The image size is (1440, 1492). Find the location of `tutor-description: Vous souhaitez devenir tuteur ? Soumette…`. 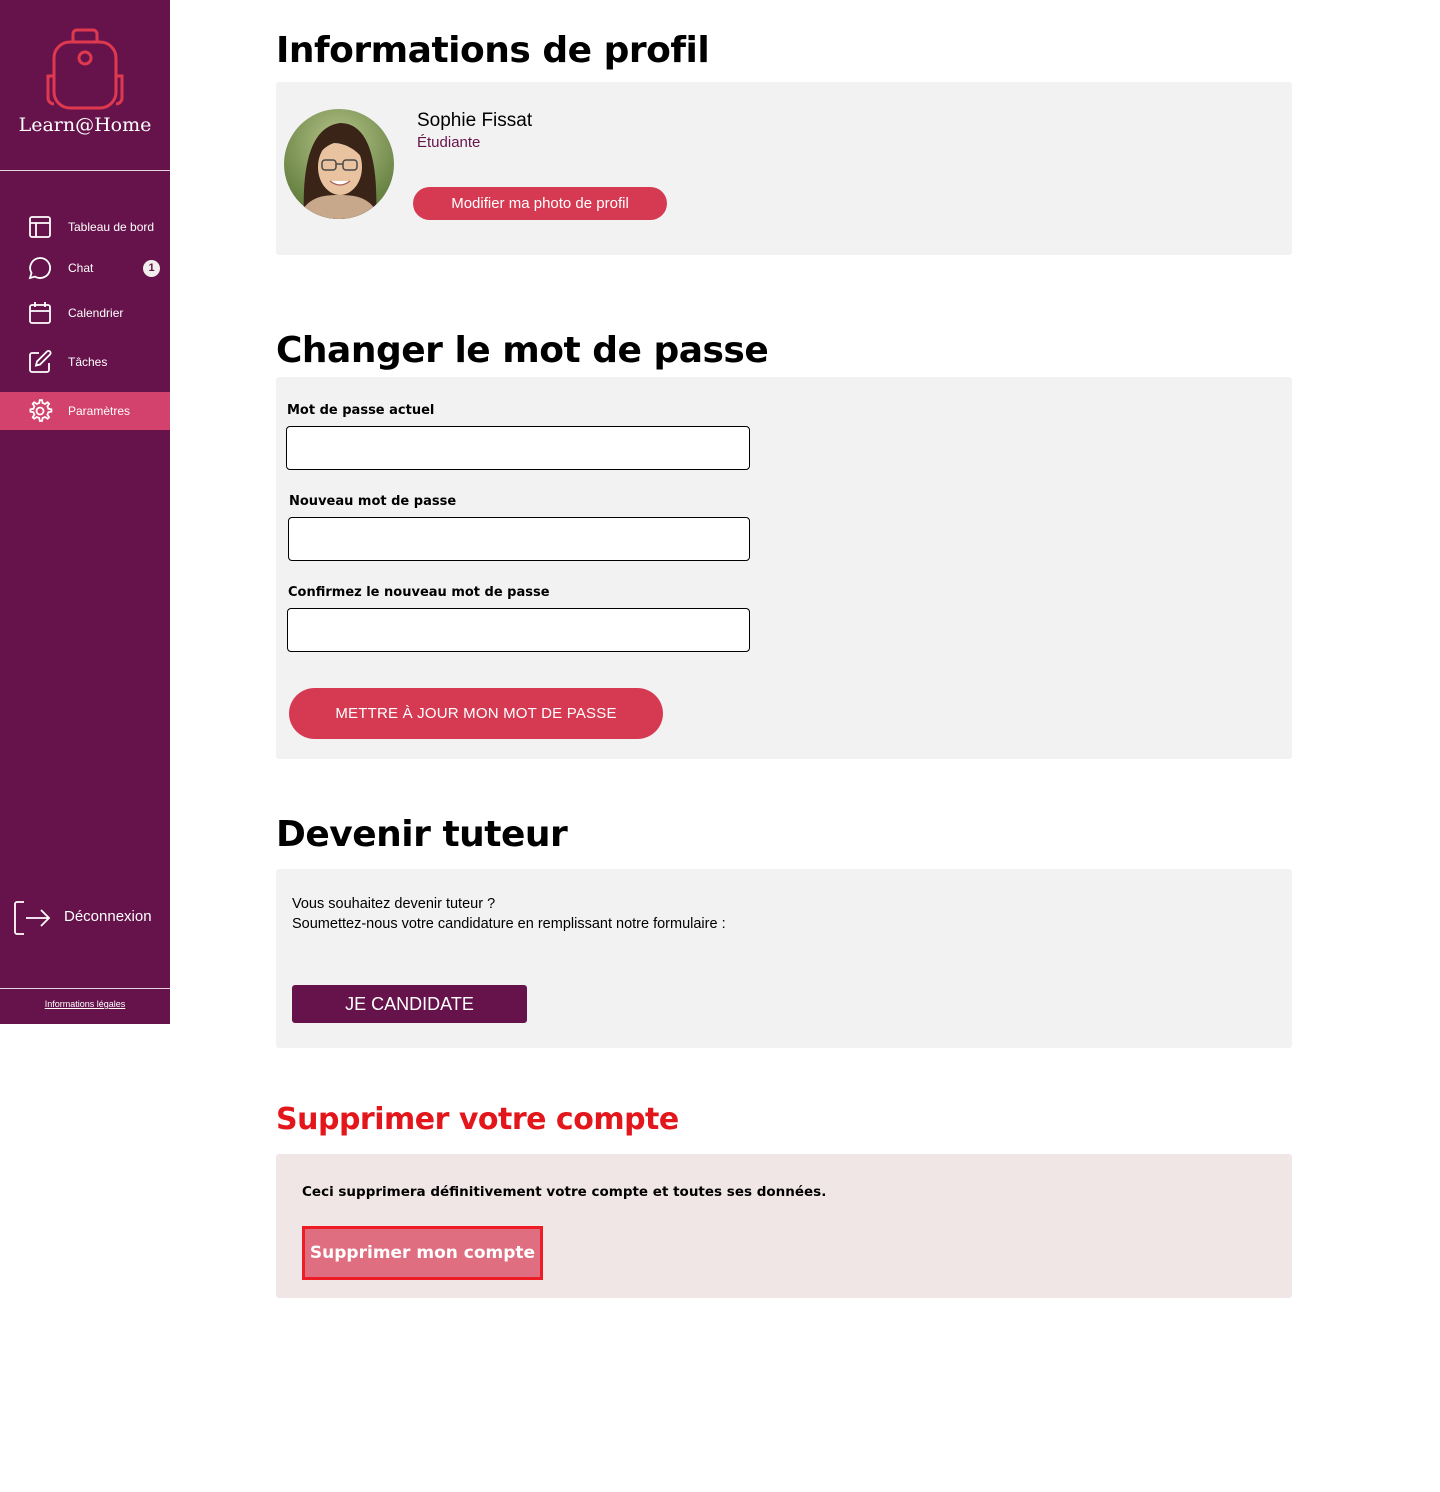

tutor-description: Vous souhaitez devenir tuteur ? Soumette… is located at coordinates (509, 914).